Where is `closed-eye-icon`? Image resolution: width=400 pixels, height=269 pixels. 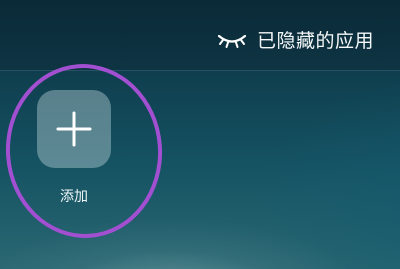 closed-eye-icon is located at coordinates (232, 40).